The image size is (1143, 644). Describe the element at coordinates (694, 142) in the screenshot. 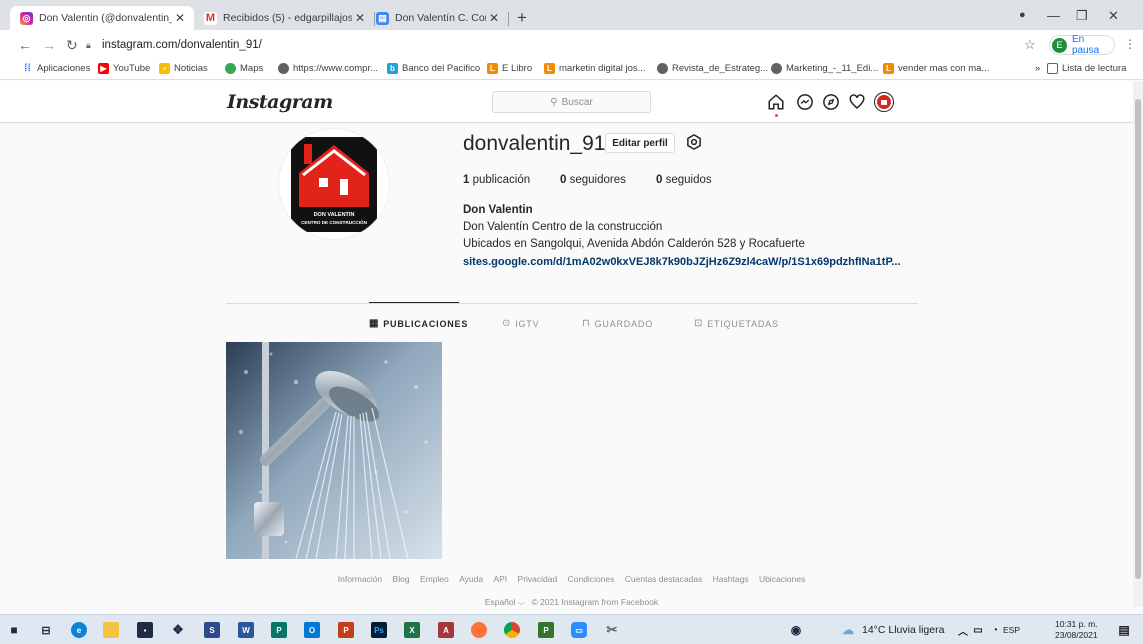

I see `settings-gear-icon` at that location.